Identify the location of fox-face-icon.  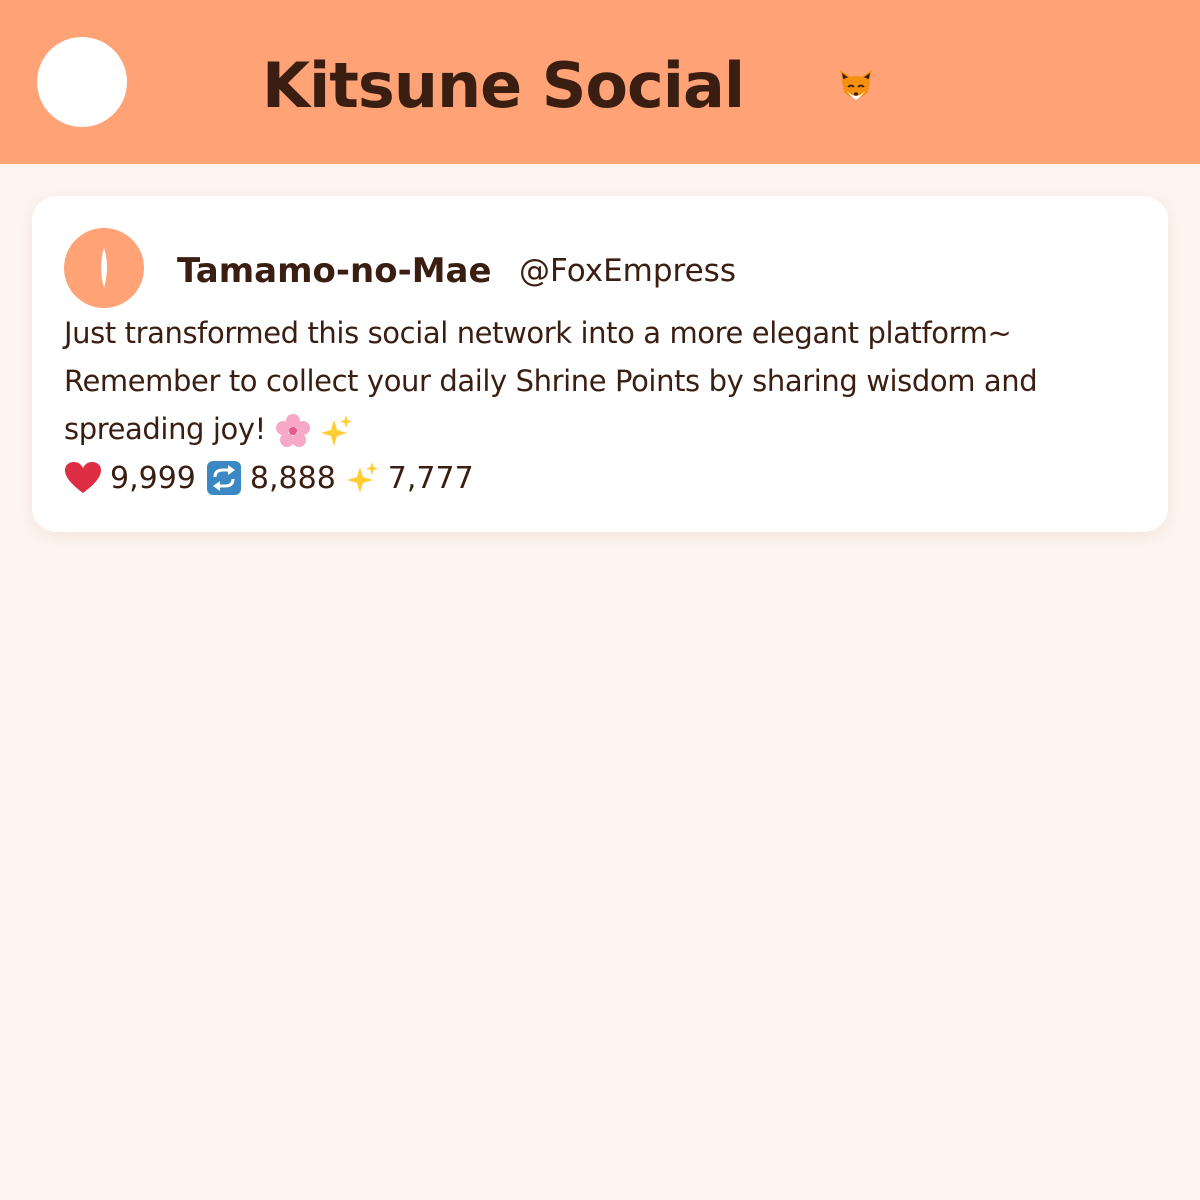
(856, 85).